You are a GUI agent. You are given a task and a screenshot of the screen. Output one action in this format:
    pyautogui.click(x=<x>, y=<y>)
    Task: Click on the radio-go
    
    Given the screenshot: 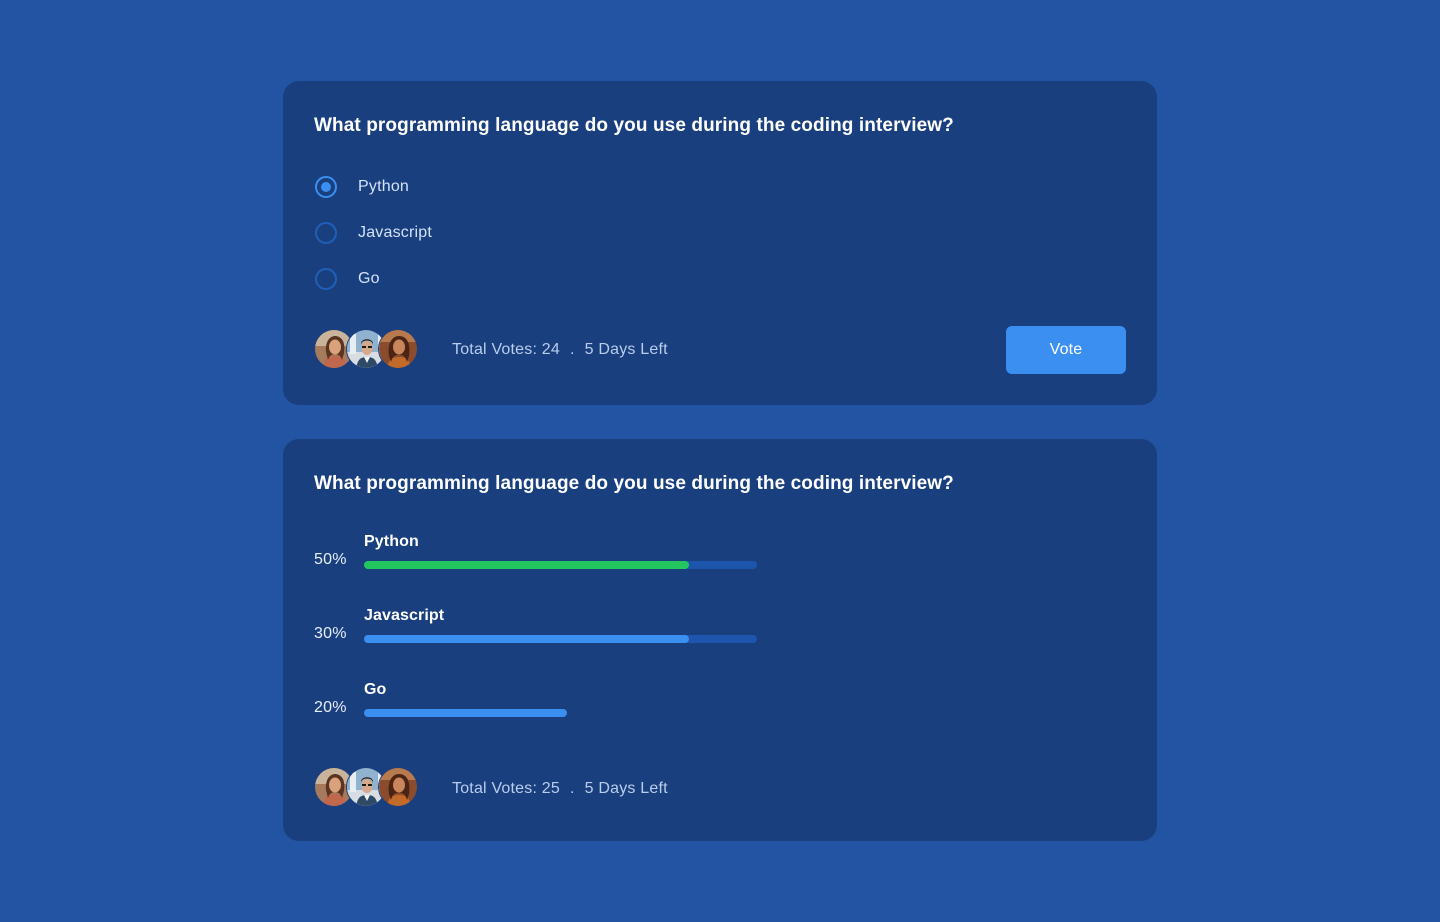 What is the action you would take?
    pyautogui.click(x=326, y=279)
    